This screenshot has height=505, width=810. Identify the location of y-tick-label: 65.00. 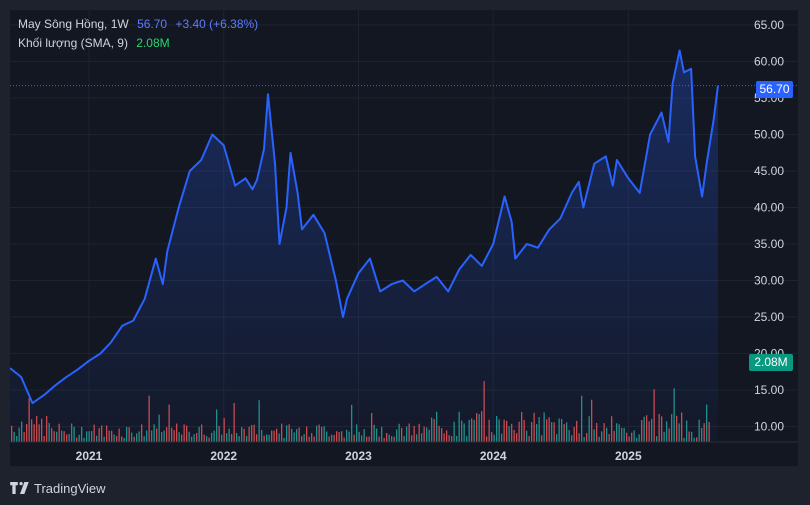
(769, 25).